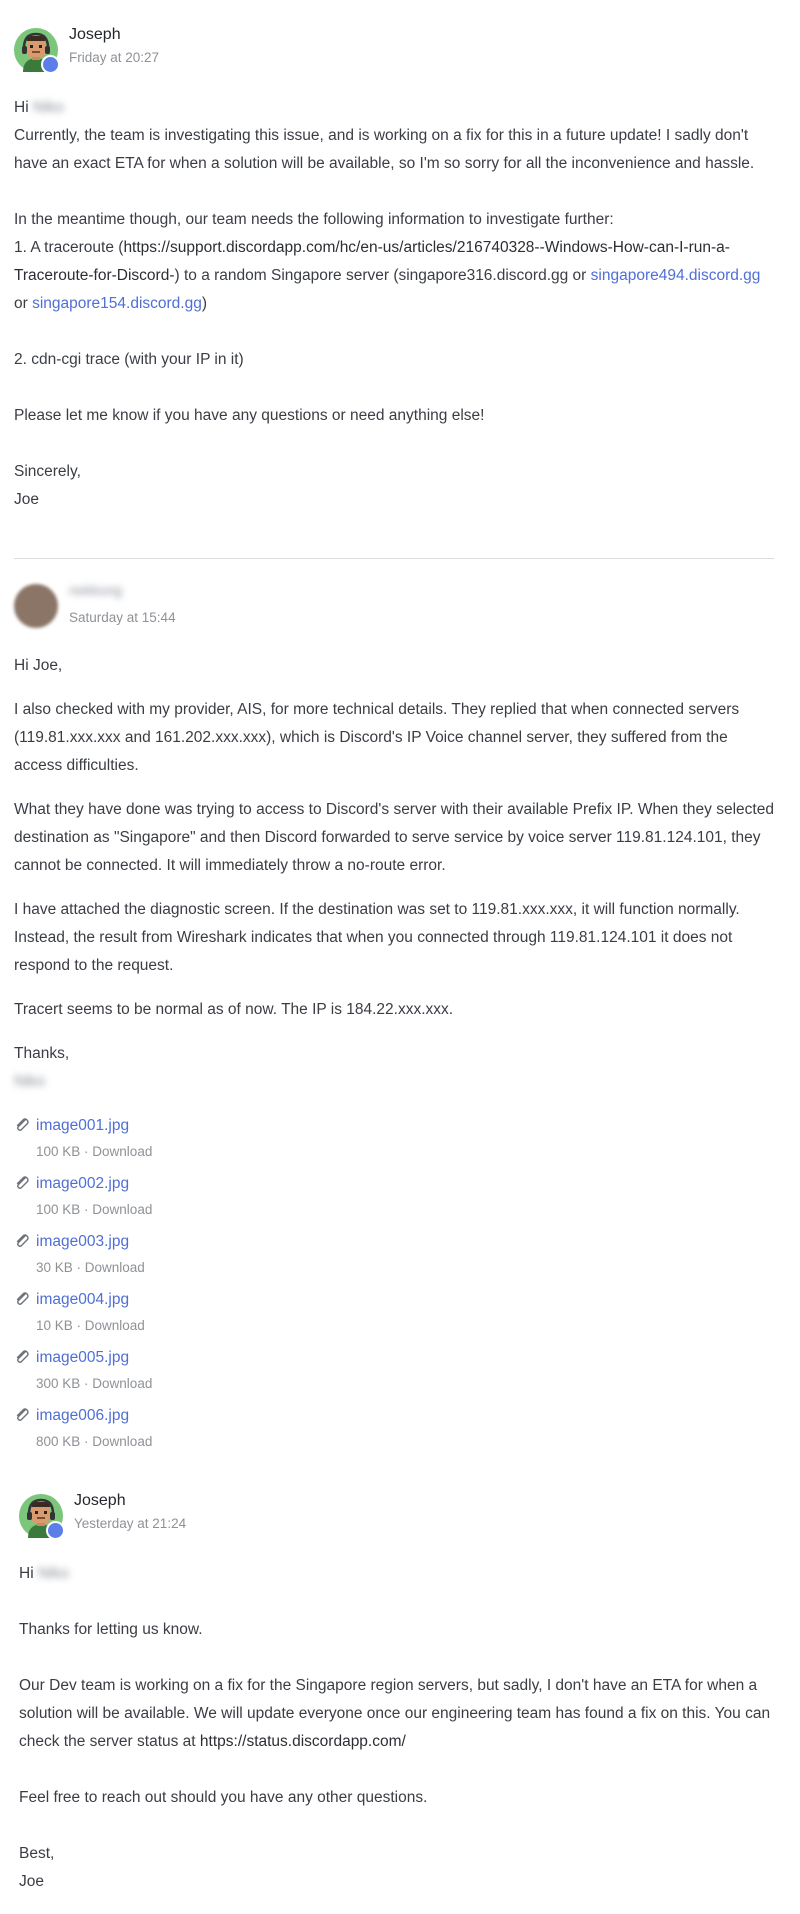  I want to click on attachment-filename-link: image004.jpg, so click(82, 1300).